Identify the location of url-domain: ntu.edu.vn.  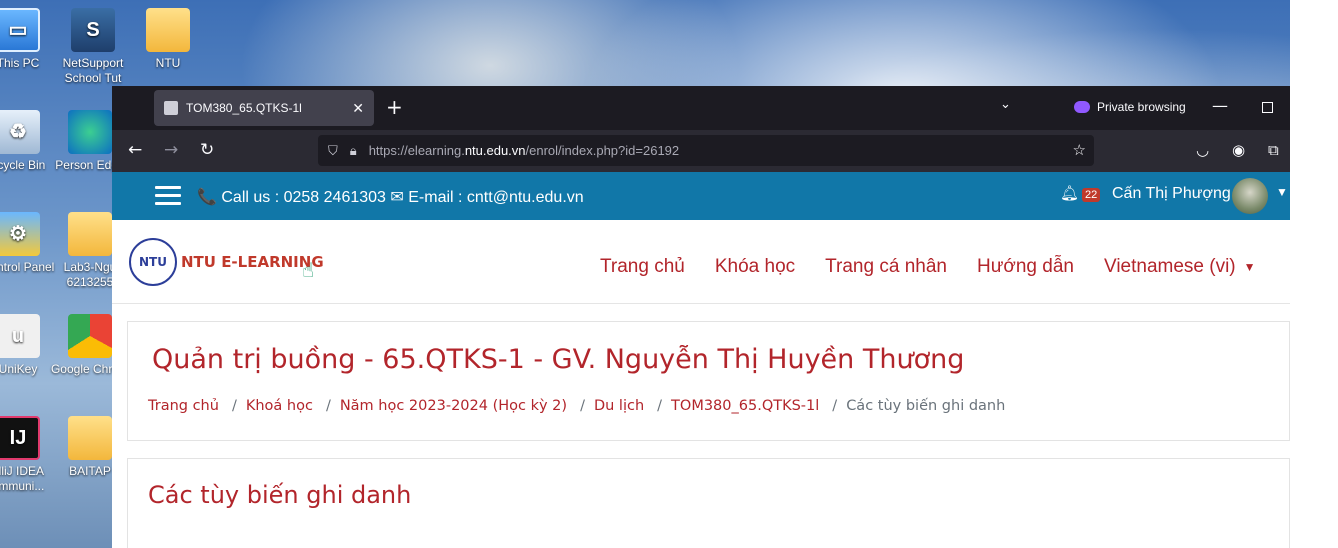
(495, 150).